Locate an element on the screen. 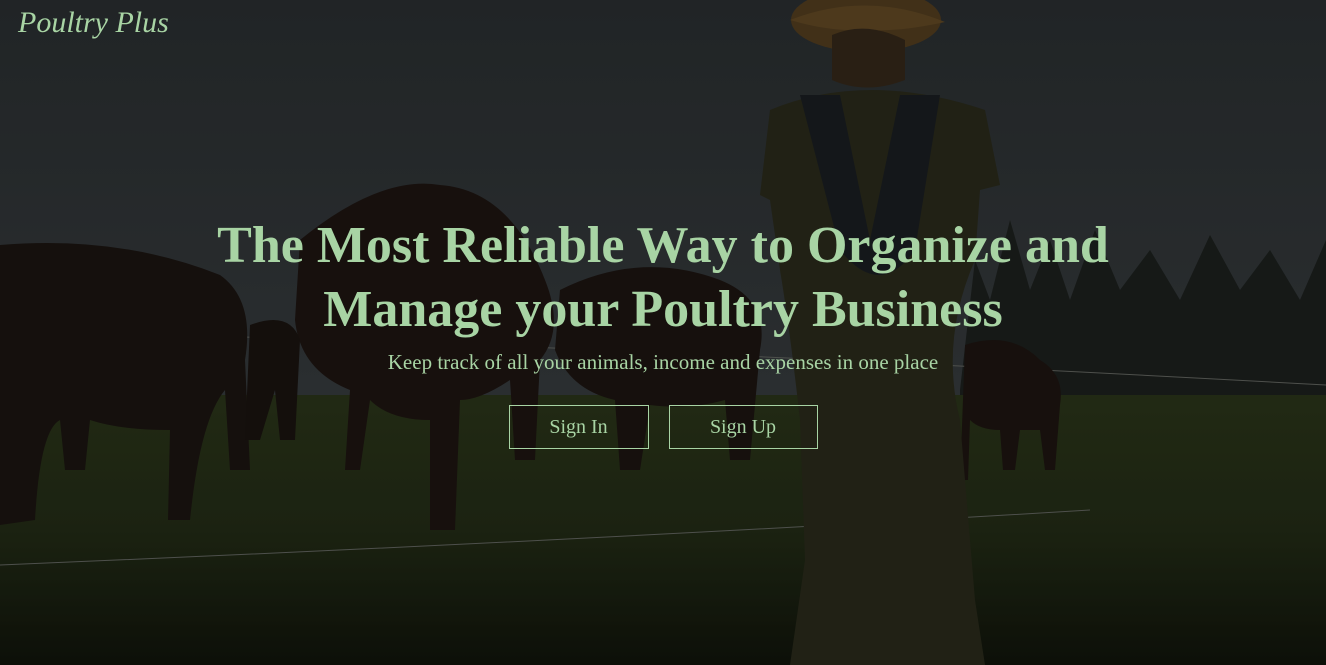 Image resolution: width=1326 pixels, height=665 pixels. hero-actions: Sign In Sign Up is located at coordinates (663, 427).